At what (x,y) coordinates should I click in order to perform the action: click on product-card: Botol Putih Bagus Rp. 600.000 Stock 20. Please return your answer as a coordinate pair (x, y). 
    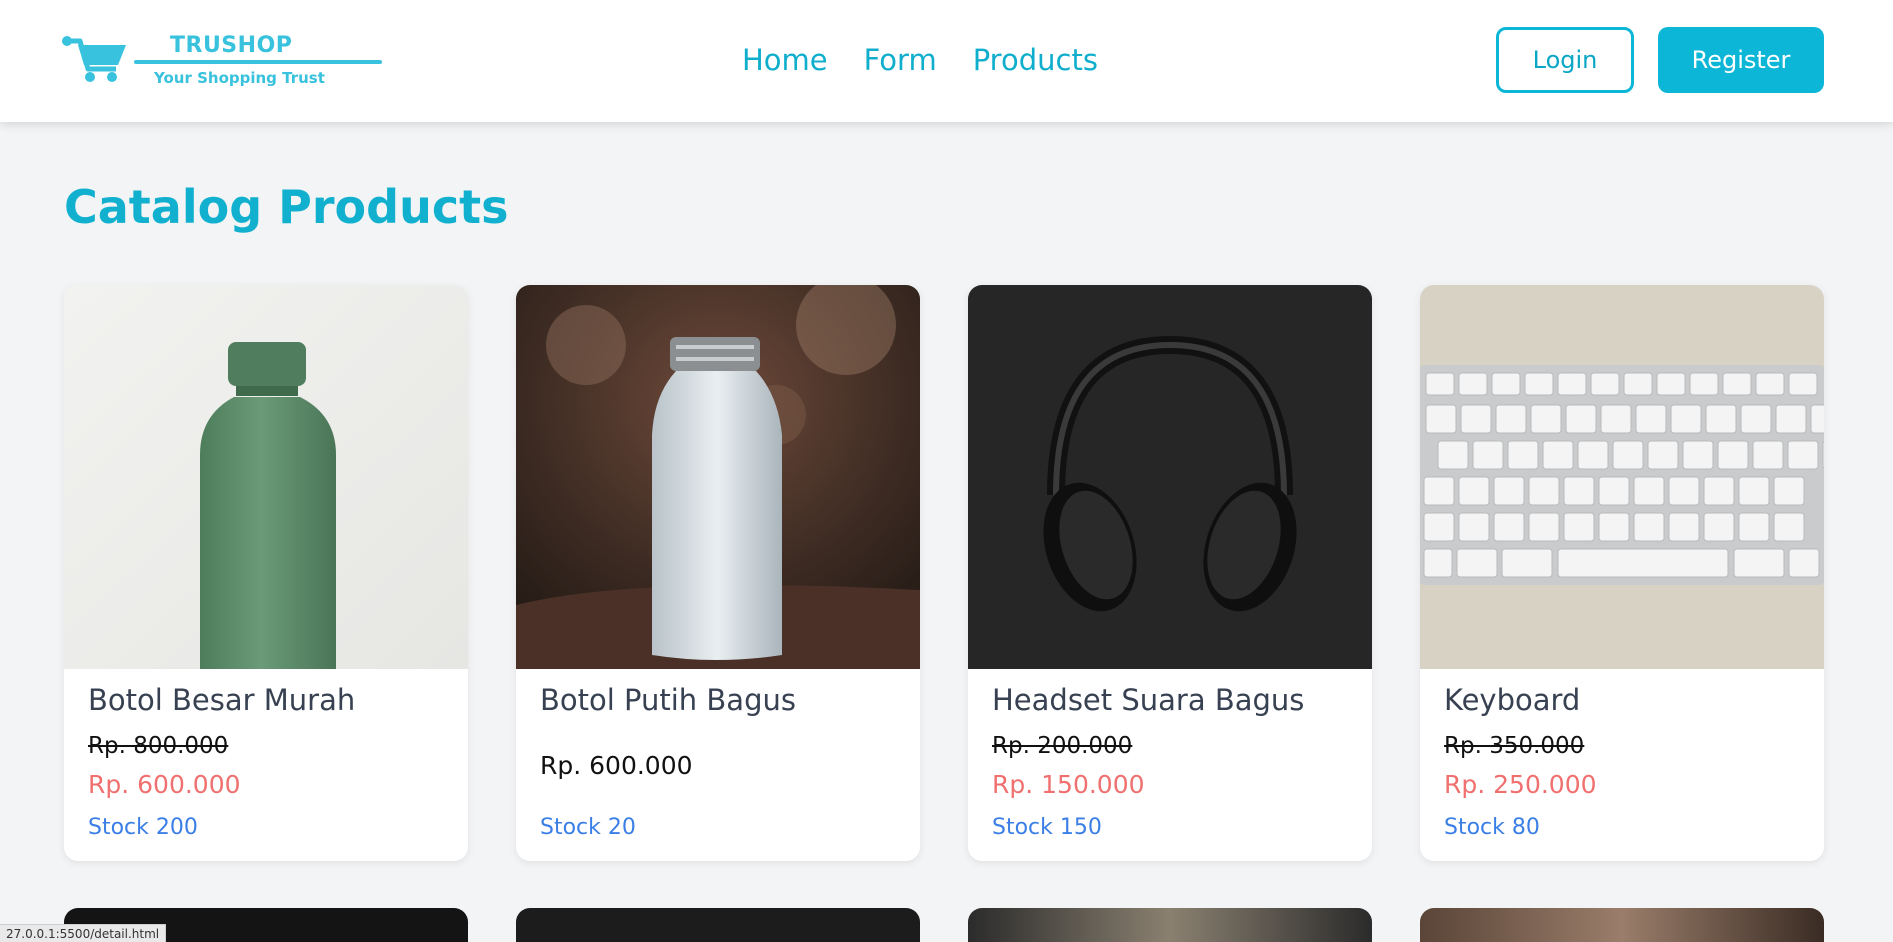
    Looking at the image, I should click on (718, 573).